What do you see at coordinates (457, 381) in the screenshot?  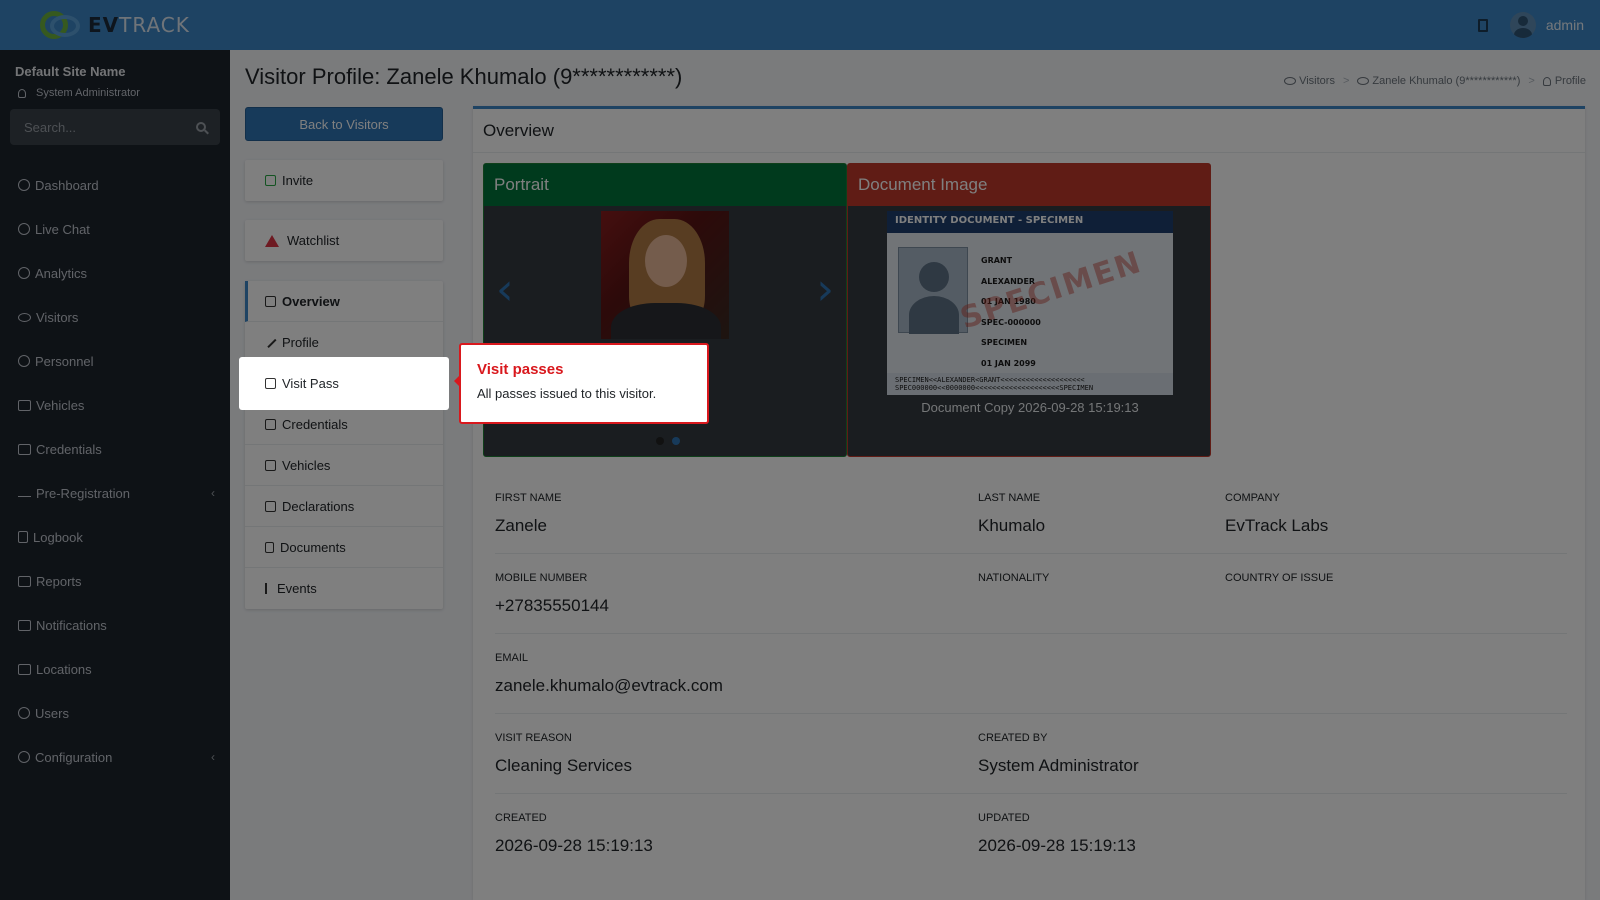 I see `tooltip-arrow` at bounding box center [457, 381].